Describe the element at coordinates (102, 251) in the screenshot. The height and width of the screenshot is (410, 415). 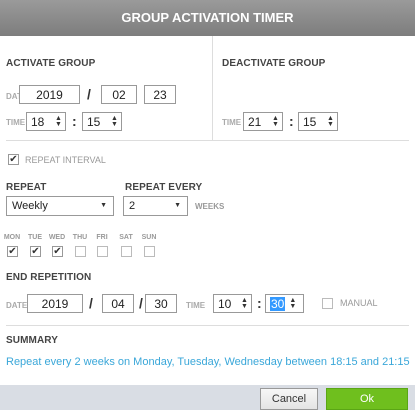
I see `day-checkbox-fri` at that location.